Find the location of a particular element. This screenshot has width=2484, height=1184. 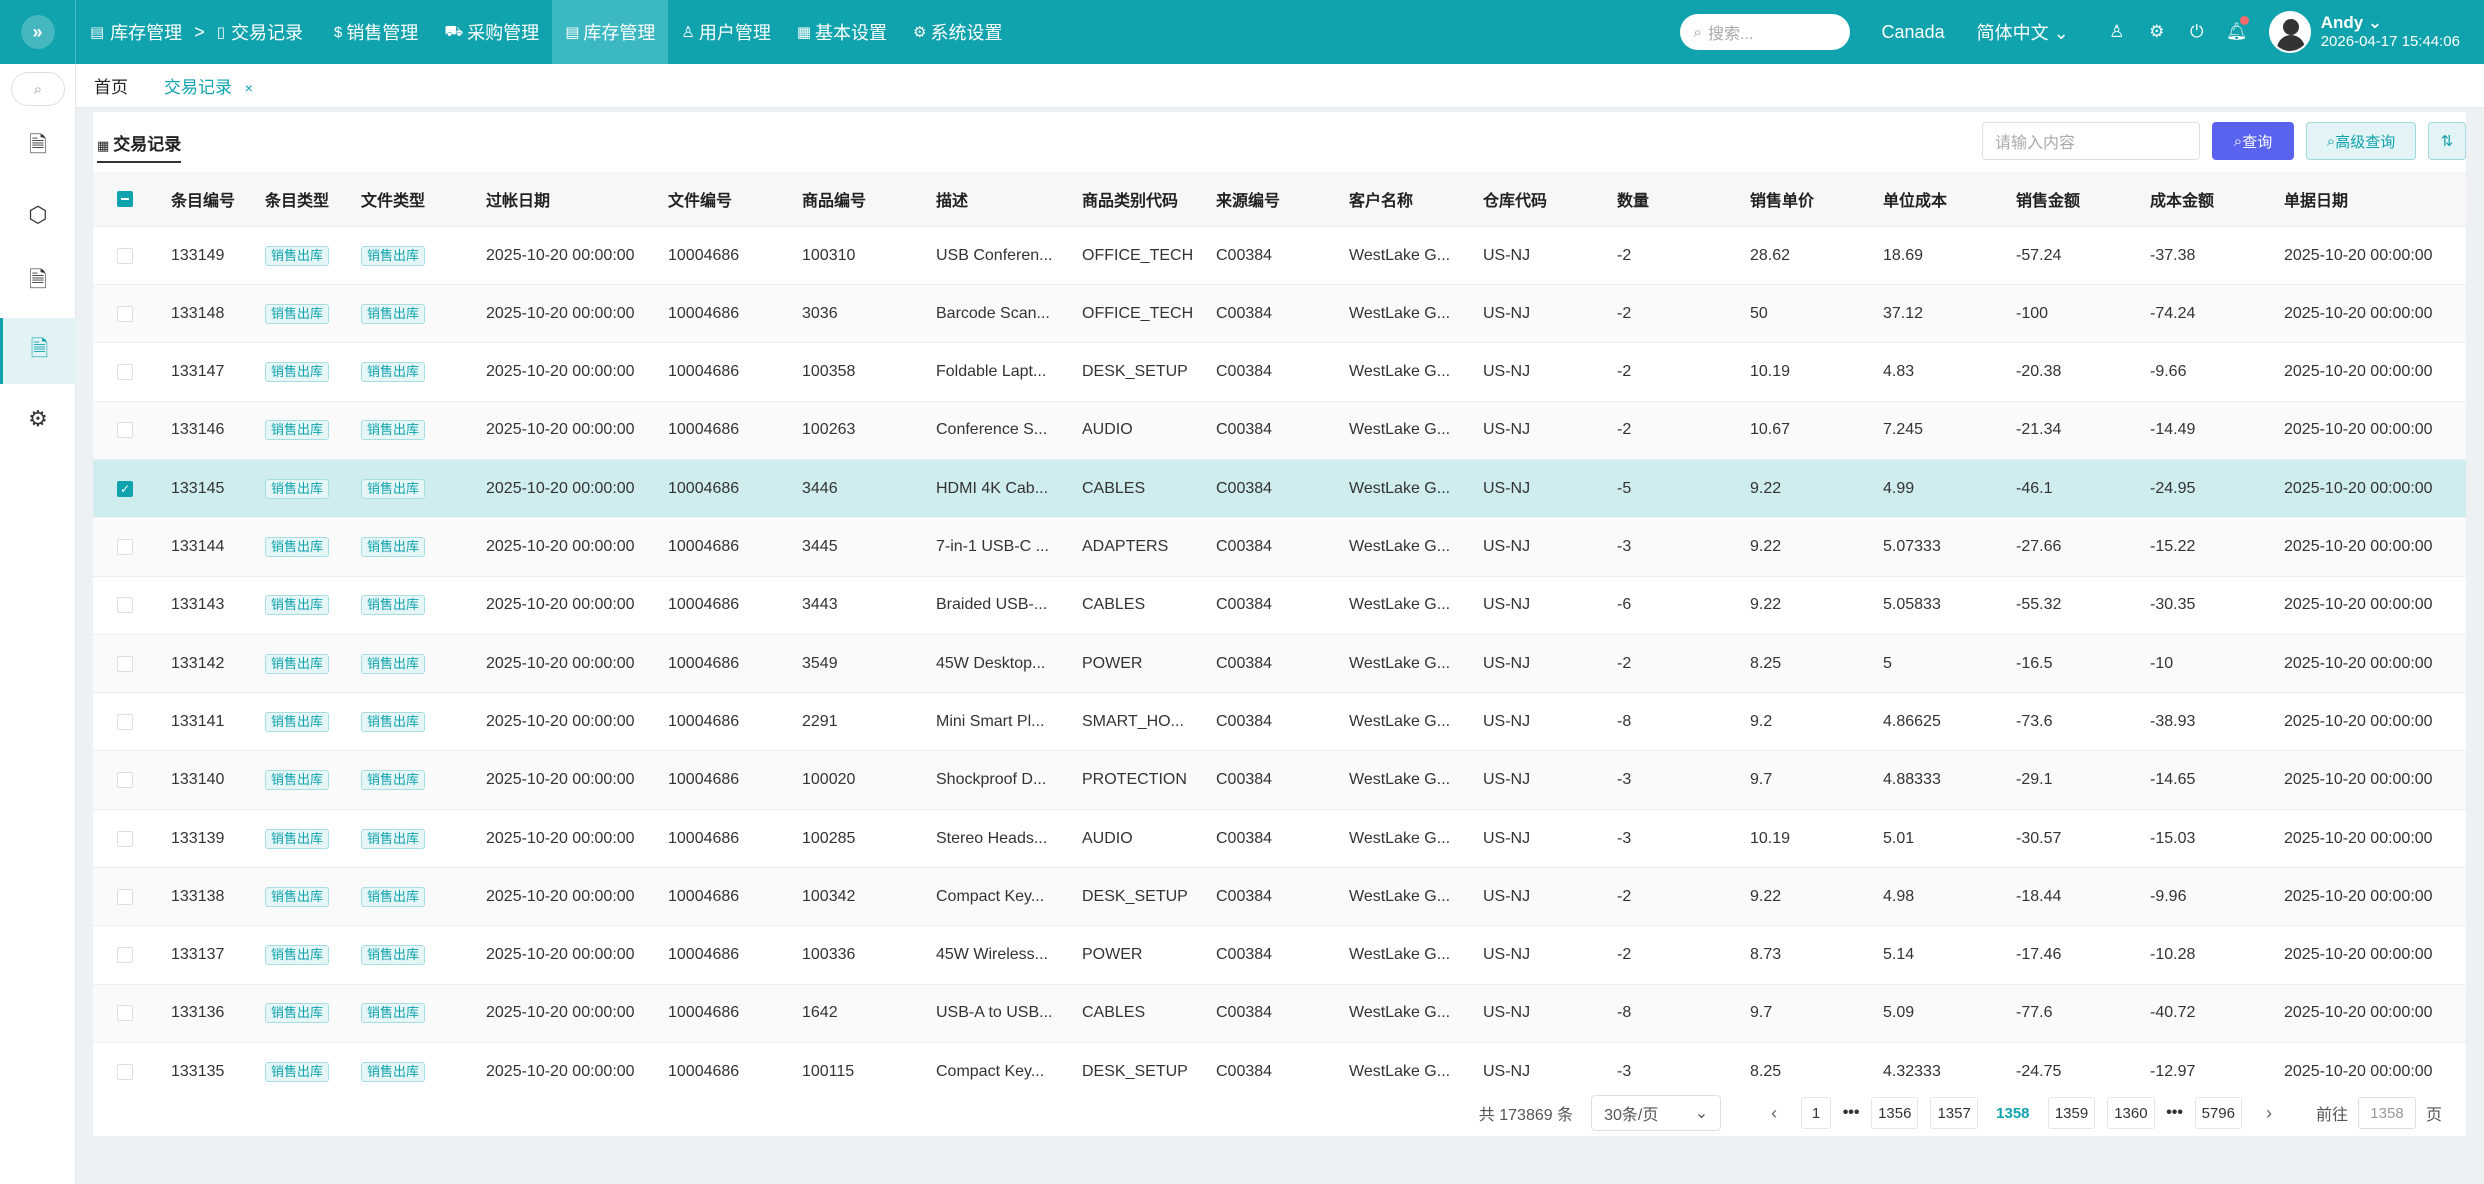

goto-page-input: 1358 is located at coordinates (2386, 1113).